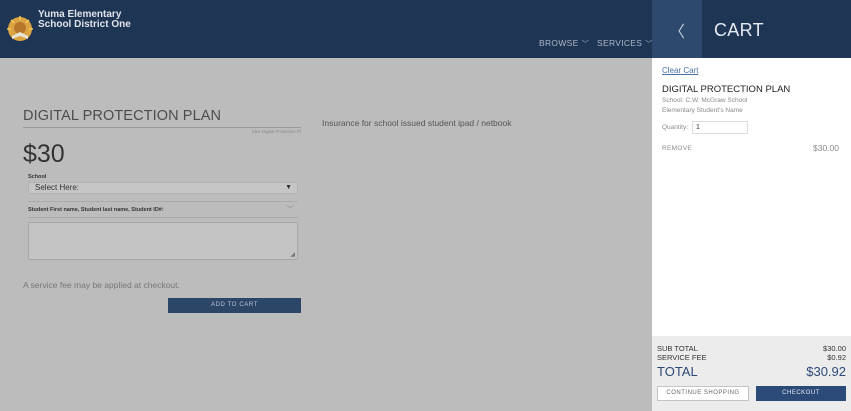 This screenshot has height=411, width=851. I want to click on cart-item-student: Elementary Student's Name, so click(702, 110).